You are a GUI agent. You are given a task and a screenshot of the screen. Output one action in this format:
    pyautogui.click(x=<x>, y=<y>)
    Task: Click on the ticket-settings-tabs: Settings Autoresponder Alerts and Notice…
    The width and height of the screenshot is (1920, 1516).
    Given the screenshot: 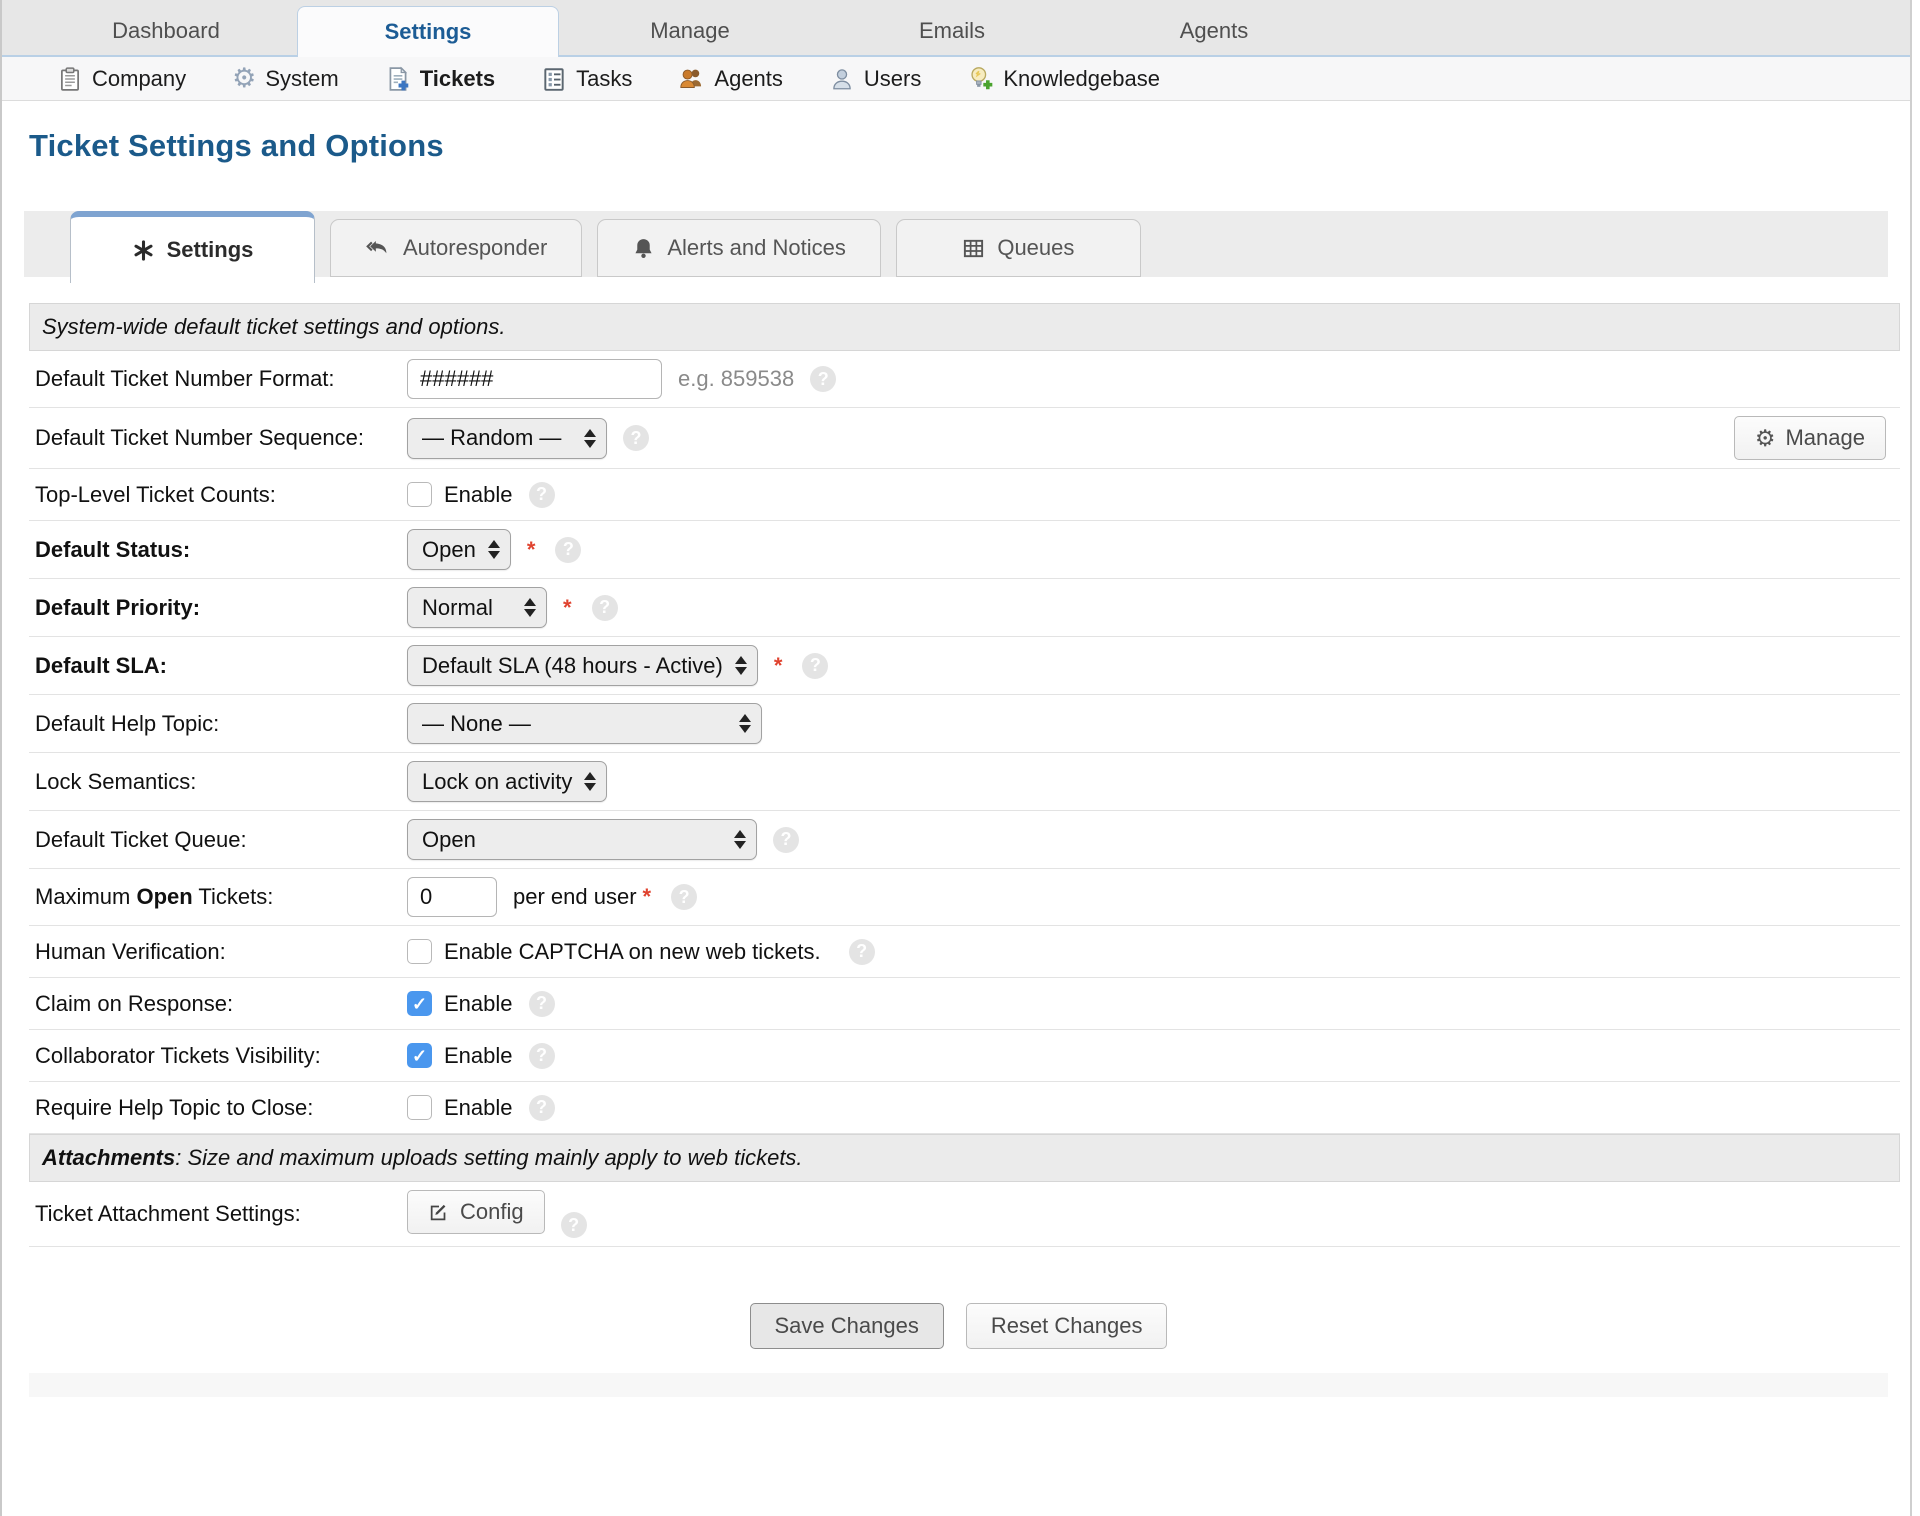 What is the action you would take?
    pyautogui.click(x=956, y=247)
    